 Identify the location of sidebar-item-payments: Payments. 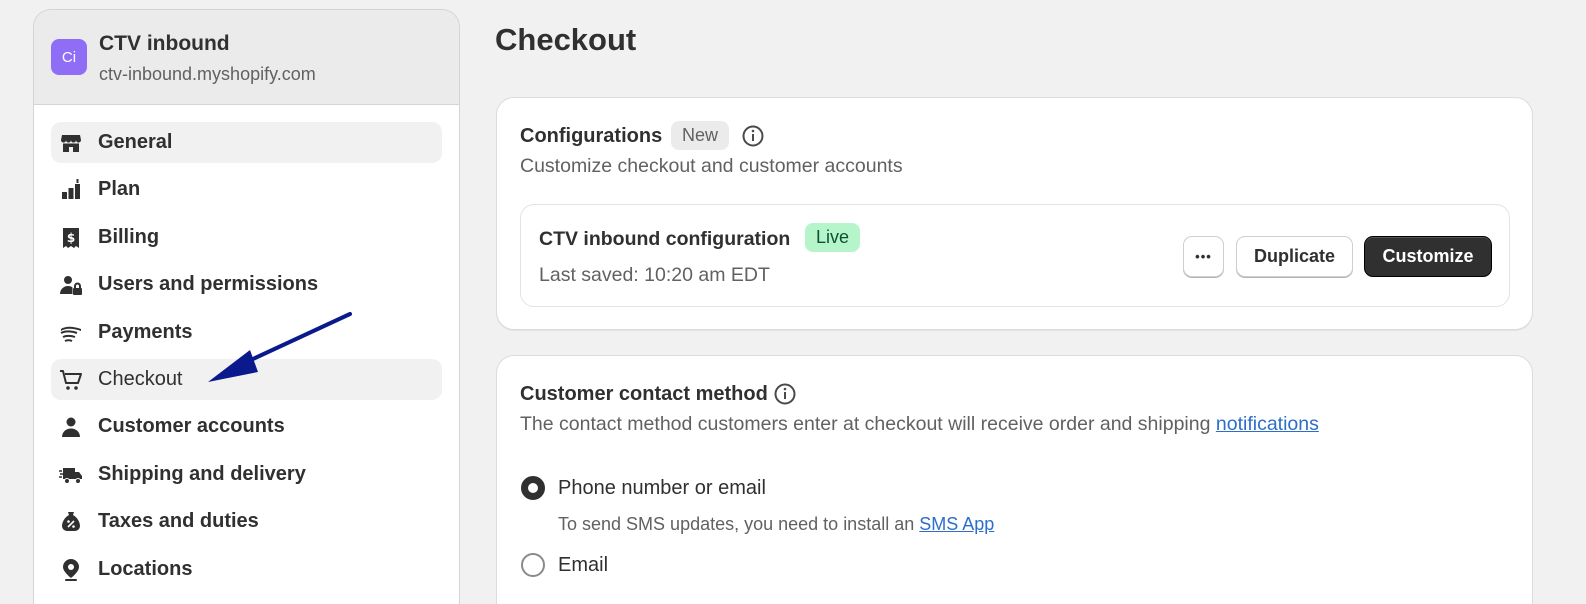
(246, 332).